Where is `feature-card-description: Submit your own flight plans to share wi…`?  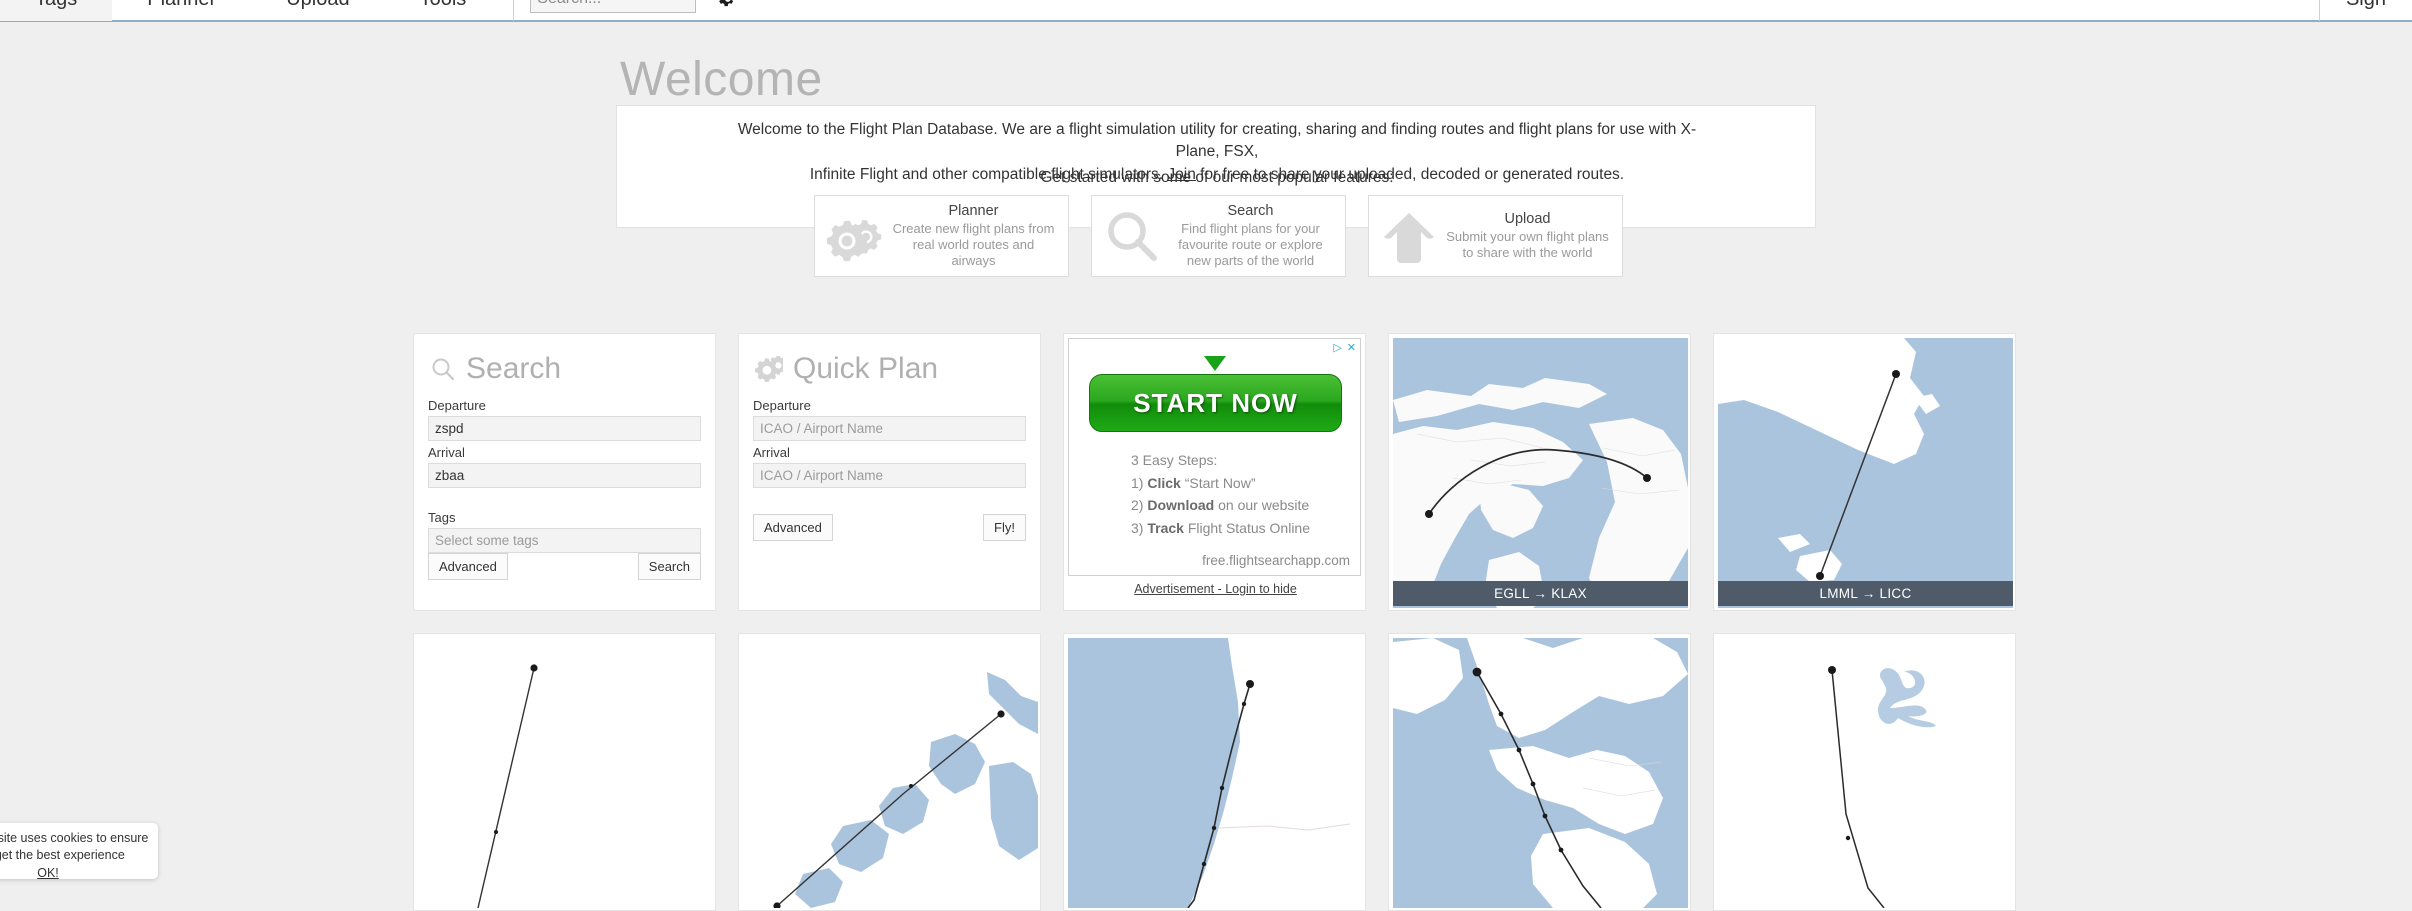
feature-card-description: Submit your own flight plans to share wi… is located at coordinates (1527, 244).